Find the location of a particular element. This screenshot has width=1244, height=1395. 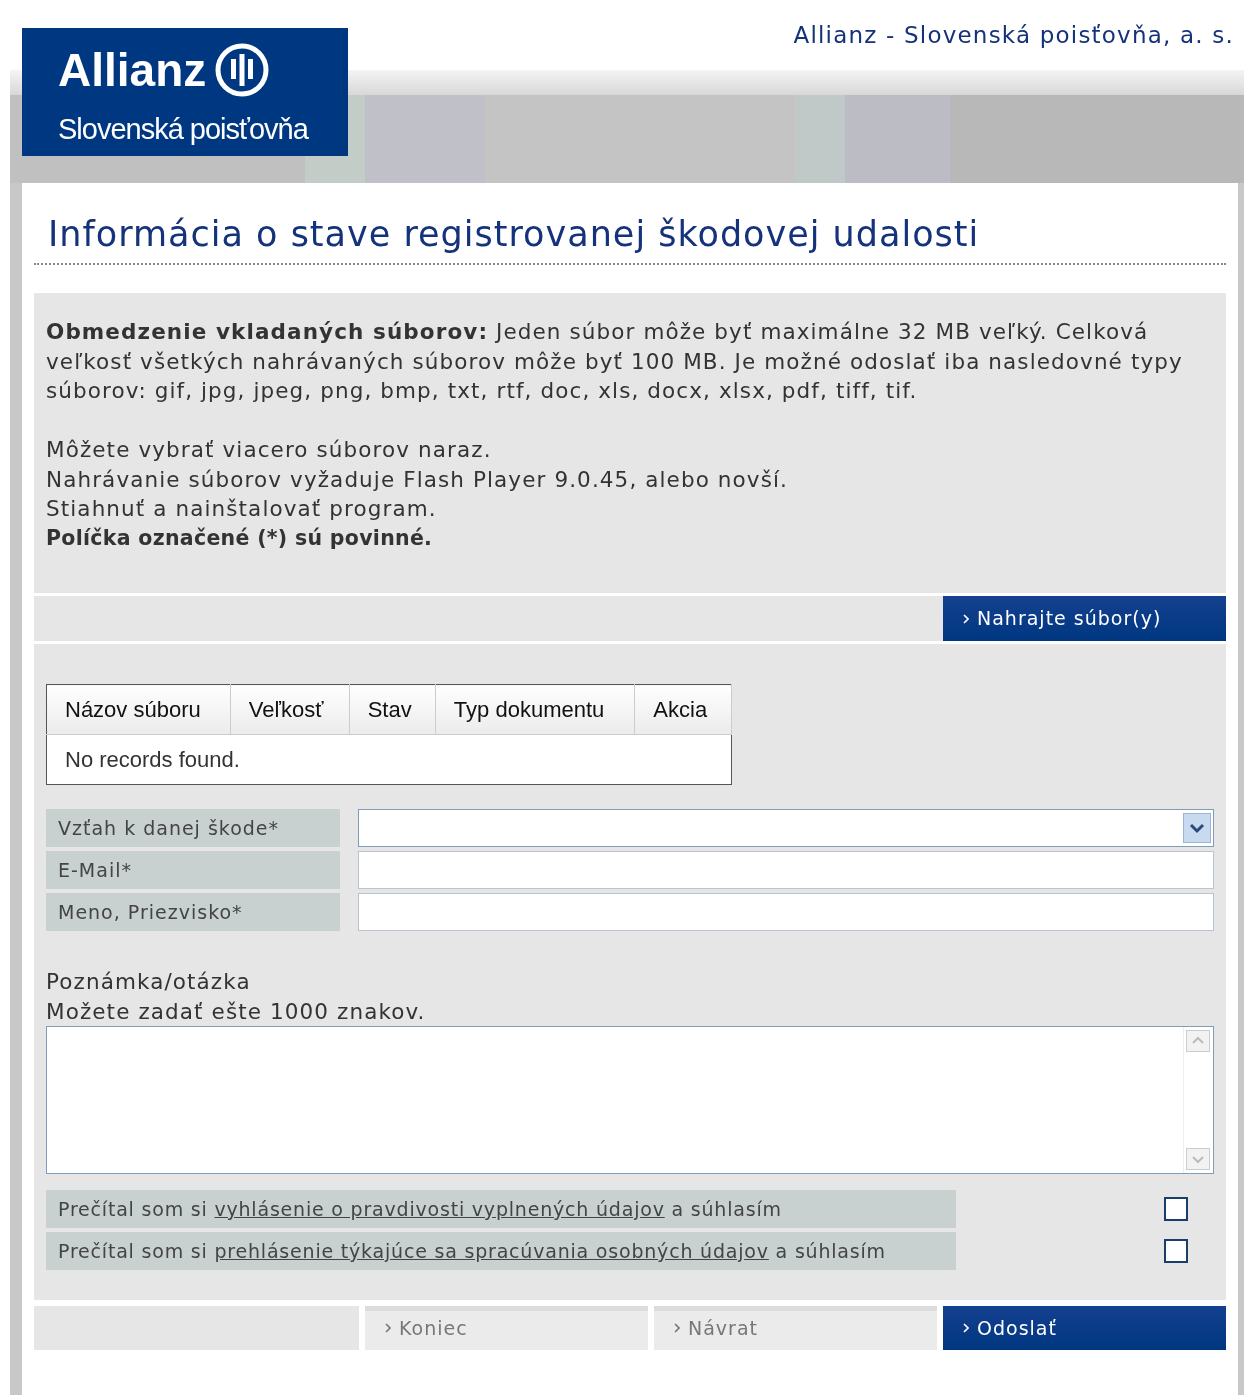

scrollbar is located at coordinates (1198, 1100).